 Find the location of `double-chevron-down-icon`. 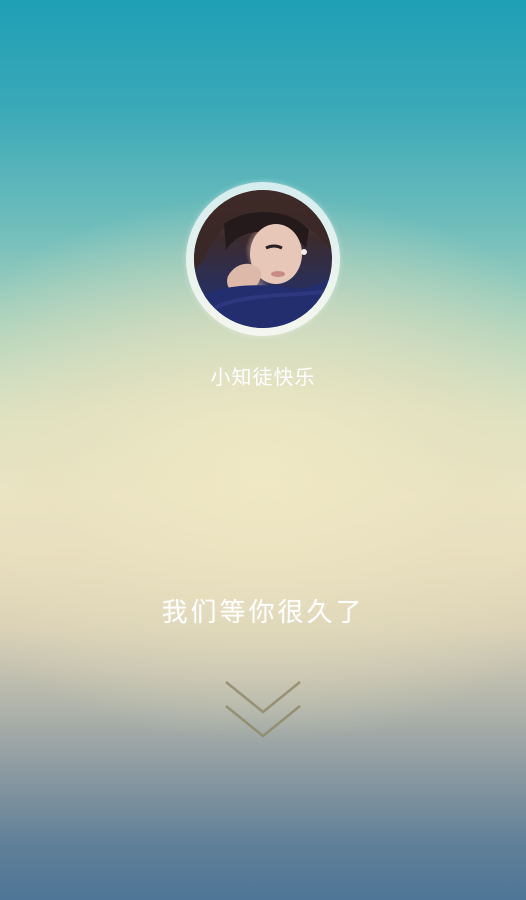

double-chevron-down-icon is located at coordinates (263, 711).